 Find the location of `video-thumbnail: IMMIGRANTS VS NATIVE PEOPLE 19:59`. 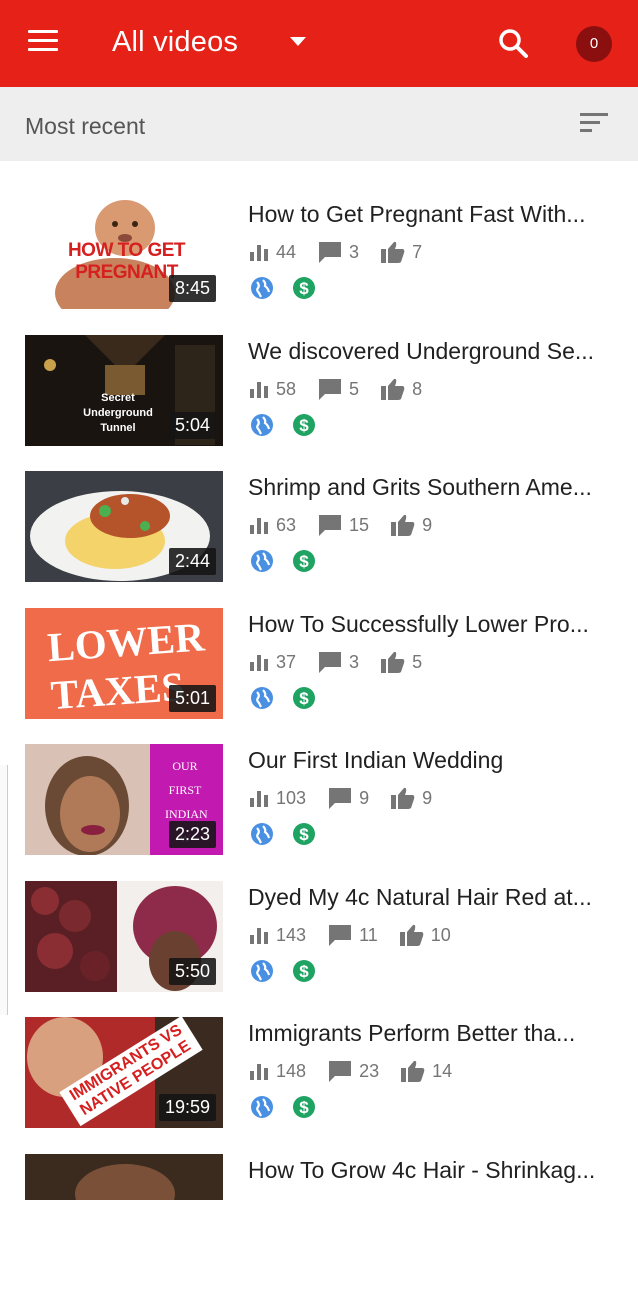

video-thumbnail: IMMIGRANTS VS NATIVE PEOPLE 19:59 is located at coordinates (124, 1072).